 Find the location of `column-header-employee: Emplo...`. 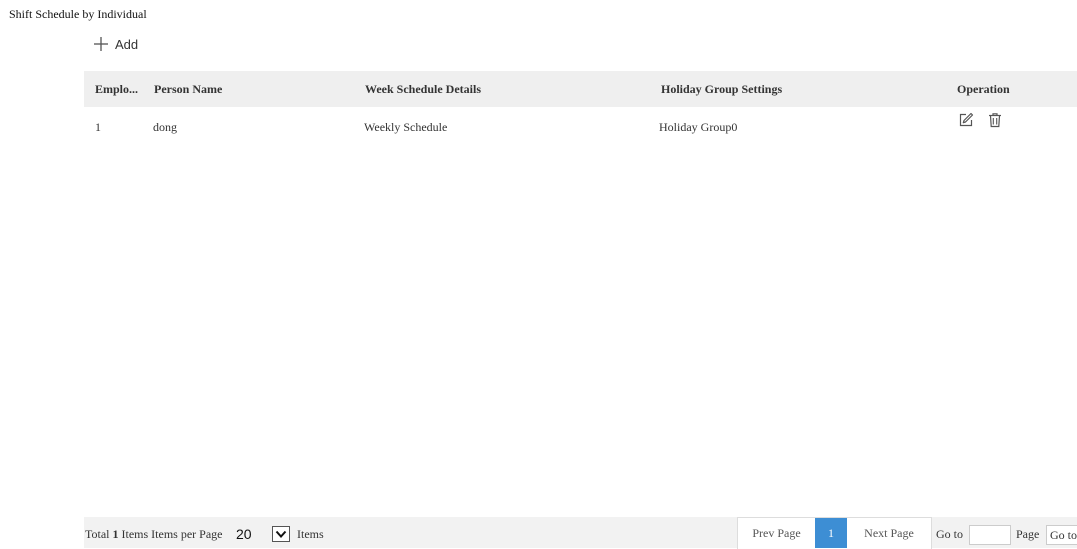

column-header-employee: Emplo... is located at coordinates (118, 89).